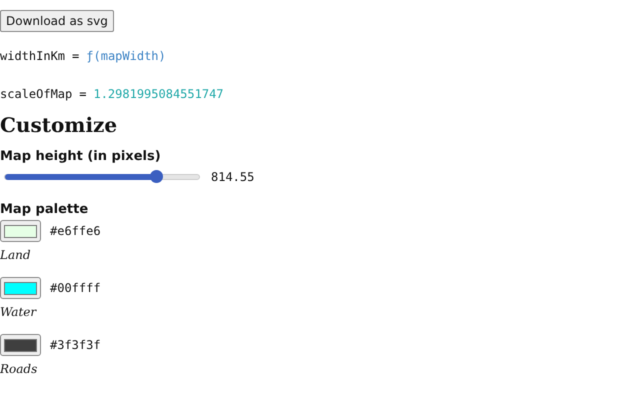 The width and height of the screenshot is (640, 400). What do you see at coordinates (126, 56) in the screenshot?
I see `variable-value: ƒ(mapWidth)` at bounding box center [126, 56].